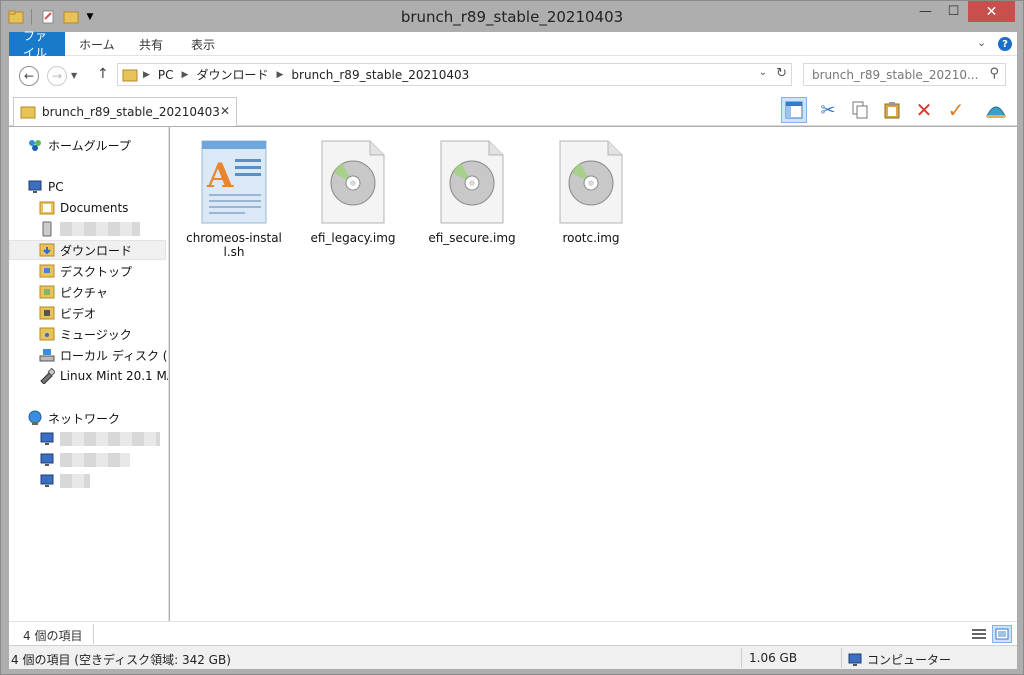 This screenshot has height=675, width=1024. Describe the element at coordinates (892, 110) in the screenshot. I see `paste-icon` at that location.